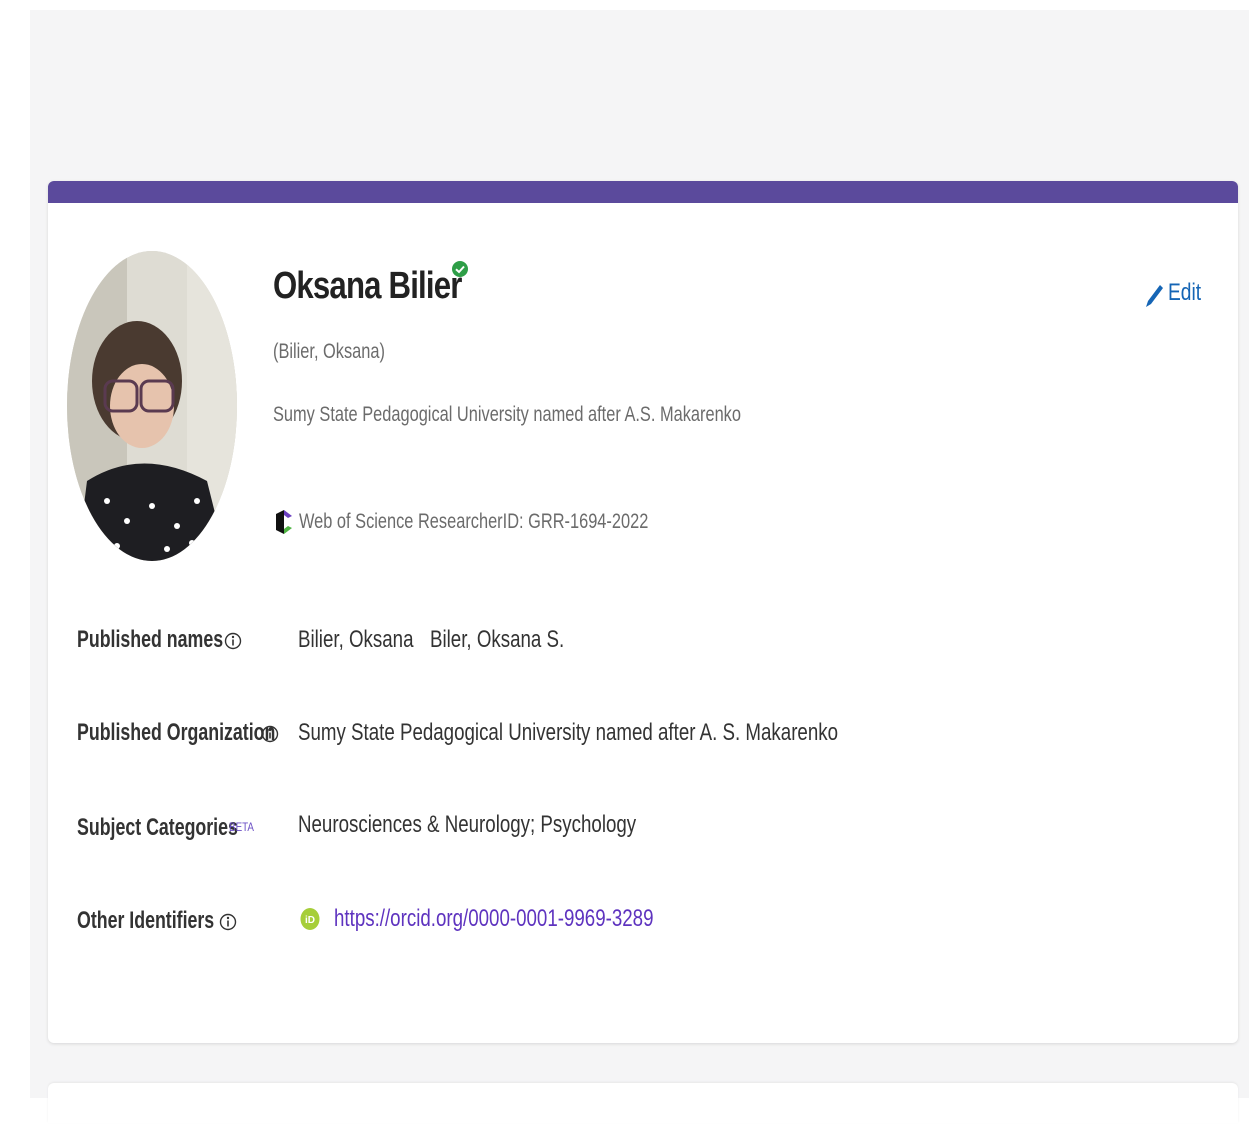  What do you see at coordinates (146, 920) in the screenshot?
I see `other-identifiers-label: Other Identifiers` at bounding box center [146, 920].